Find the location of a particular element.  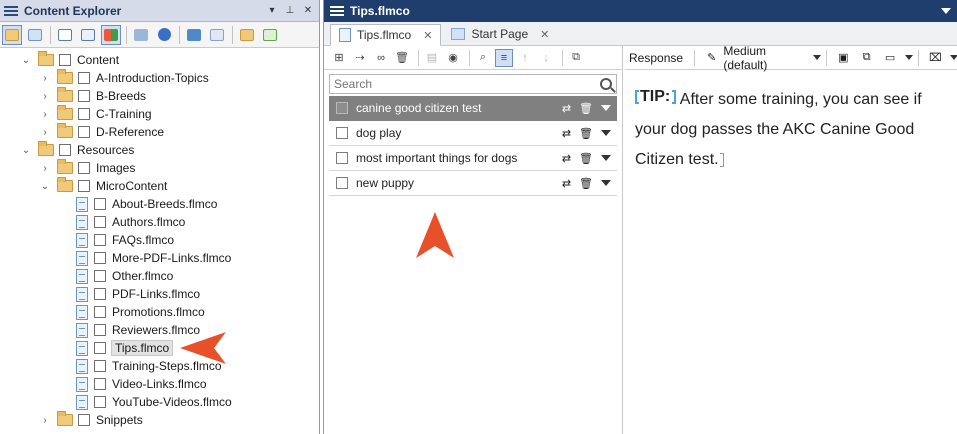

find-icon: ⌕ is located at coordinates (483, 58).